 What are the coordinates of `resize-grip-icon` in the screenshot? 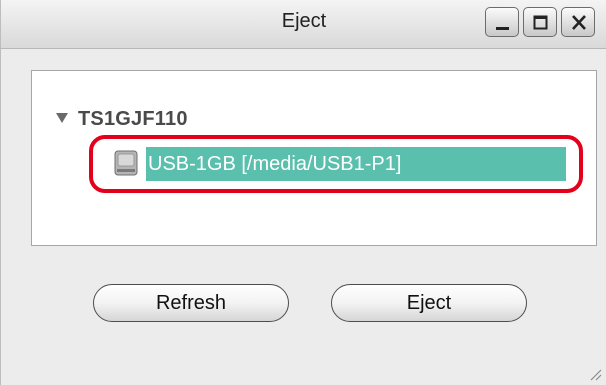 It's located at (595, 374).